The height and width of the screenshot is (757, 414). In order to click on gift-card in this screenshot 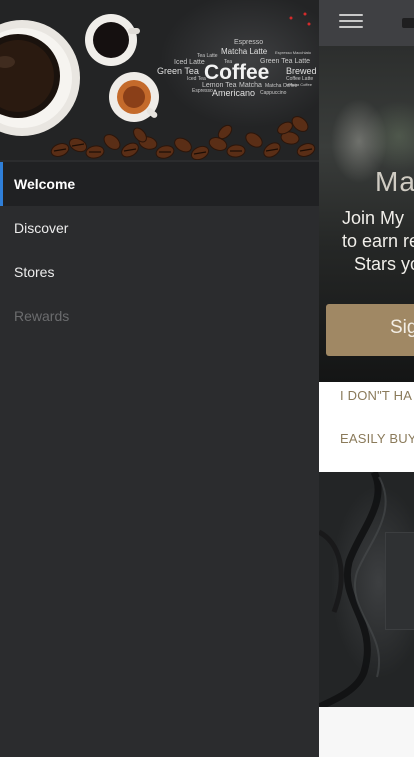, I will do `click(399, 581)`.